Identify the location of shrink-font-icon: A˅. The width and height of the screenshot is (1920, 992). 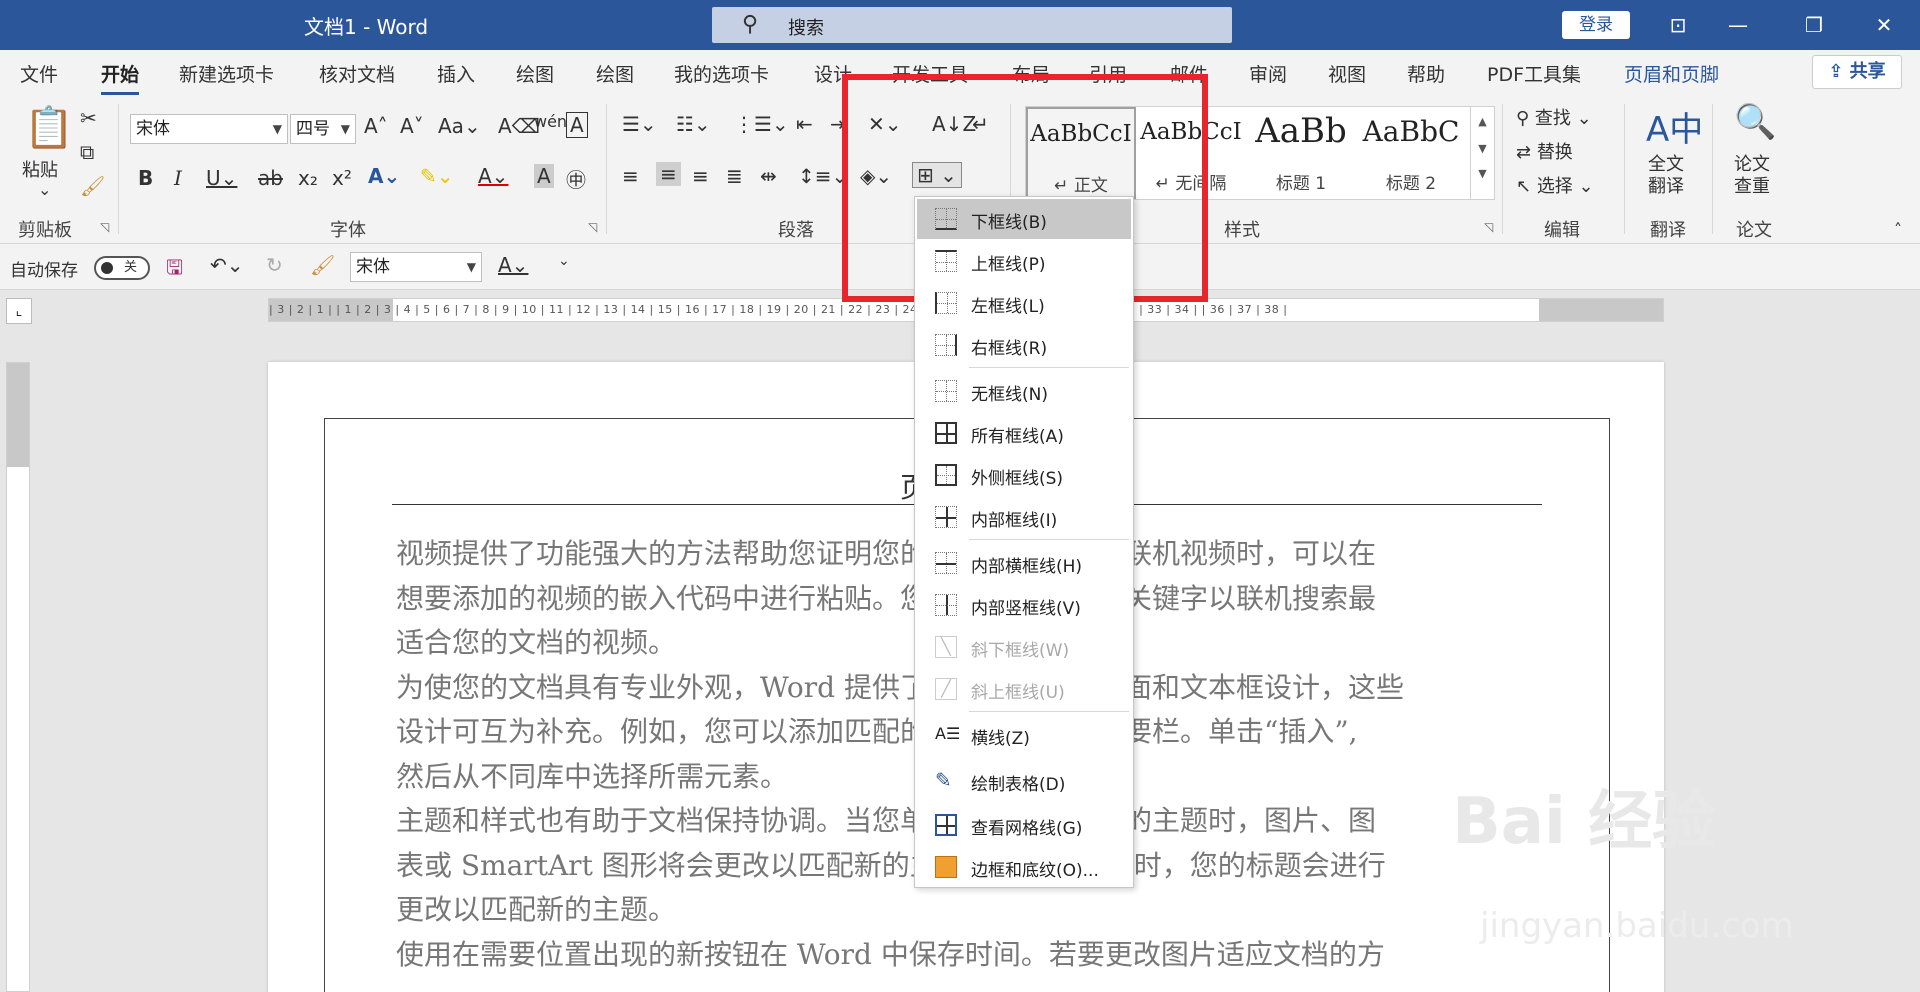
(412, 126).